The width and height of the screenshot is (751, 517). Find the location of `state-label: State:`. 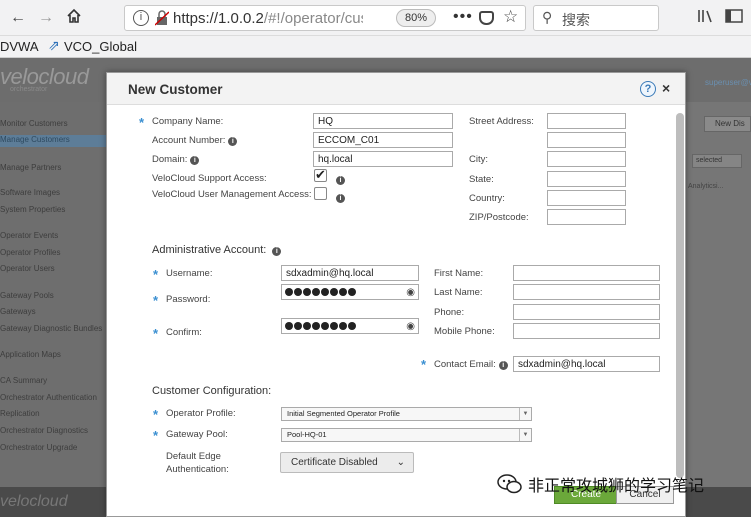

state-label: State: is located at coordinates (481, 179).